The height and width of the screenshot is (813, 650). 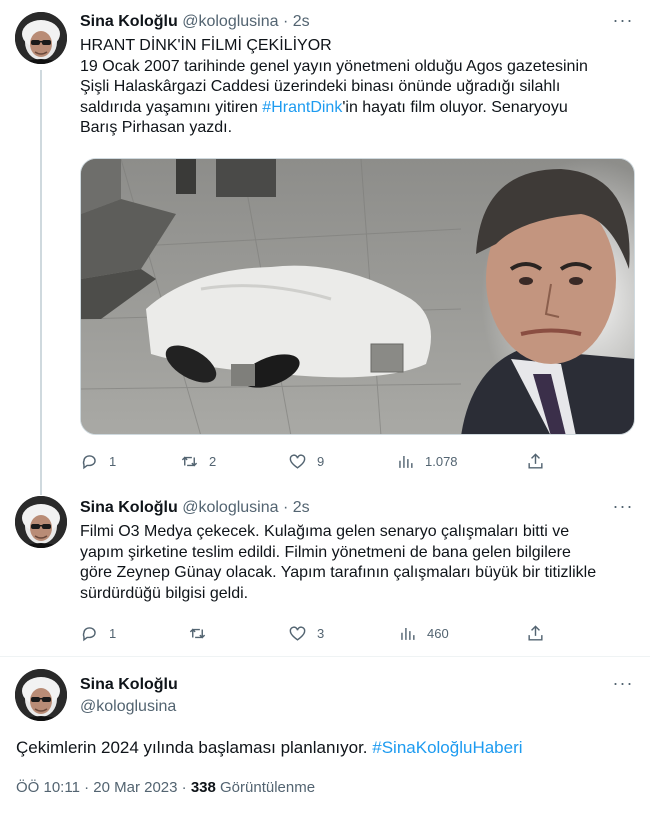 I want to click on like-button: 9, so click(x=306, y=461).